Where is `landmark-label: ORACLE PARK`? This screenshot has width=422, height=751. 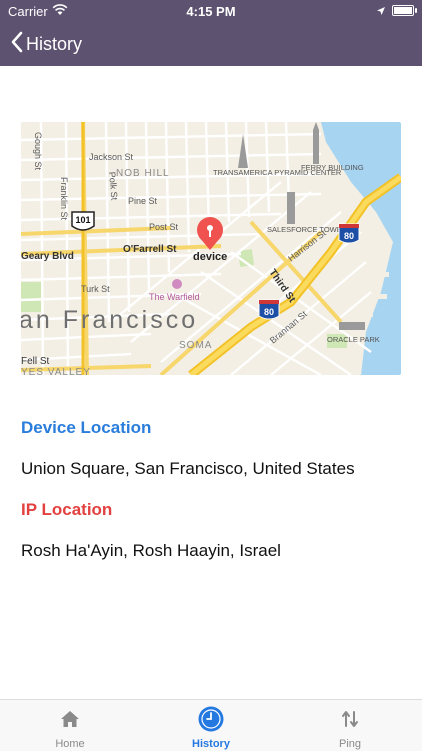 landmark-label: ORACLE PARK is located at coordinates (353, 339).